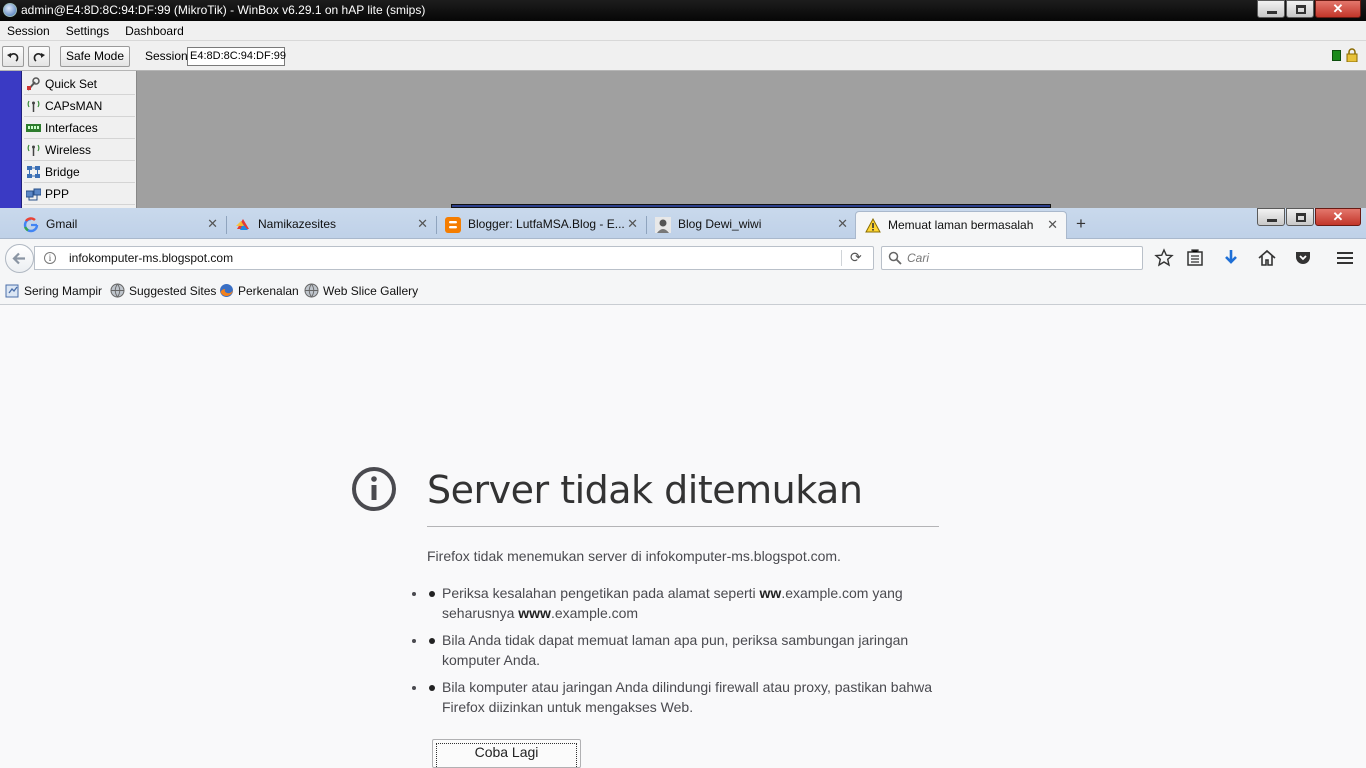  I want to click on sidebar-item-wireless: Wireless, so click(79, 150).